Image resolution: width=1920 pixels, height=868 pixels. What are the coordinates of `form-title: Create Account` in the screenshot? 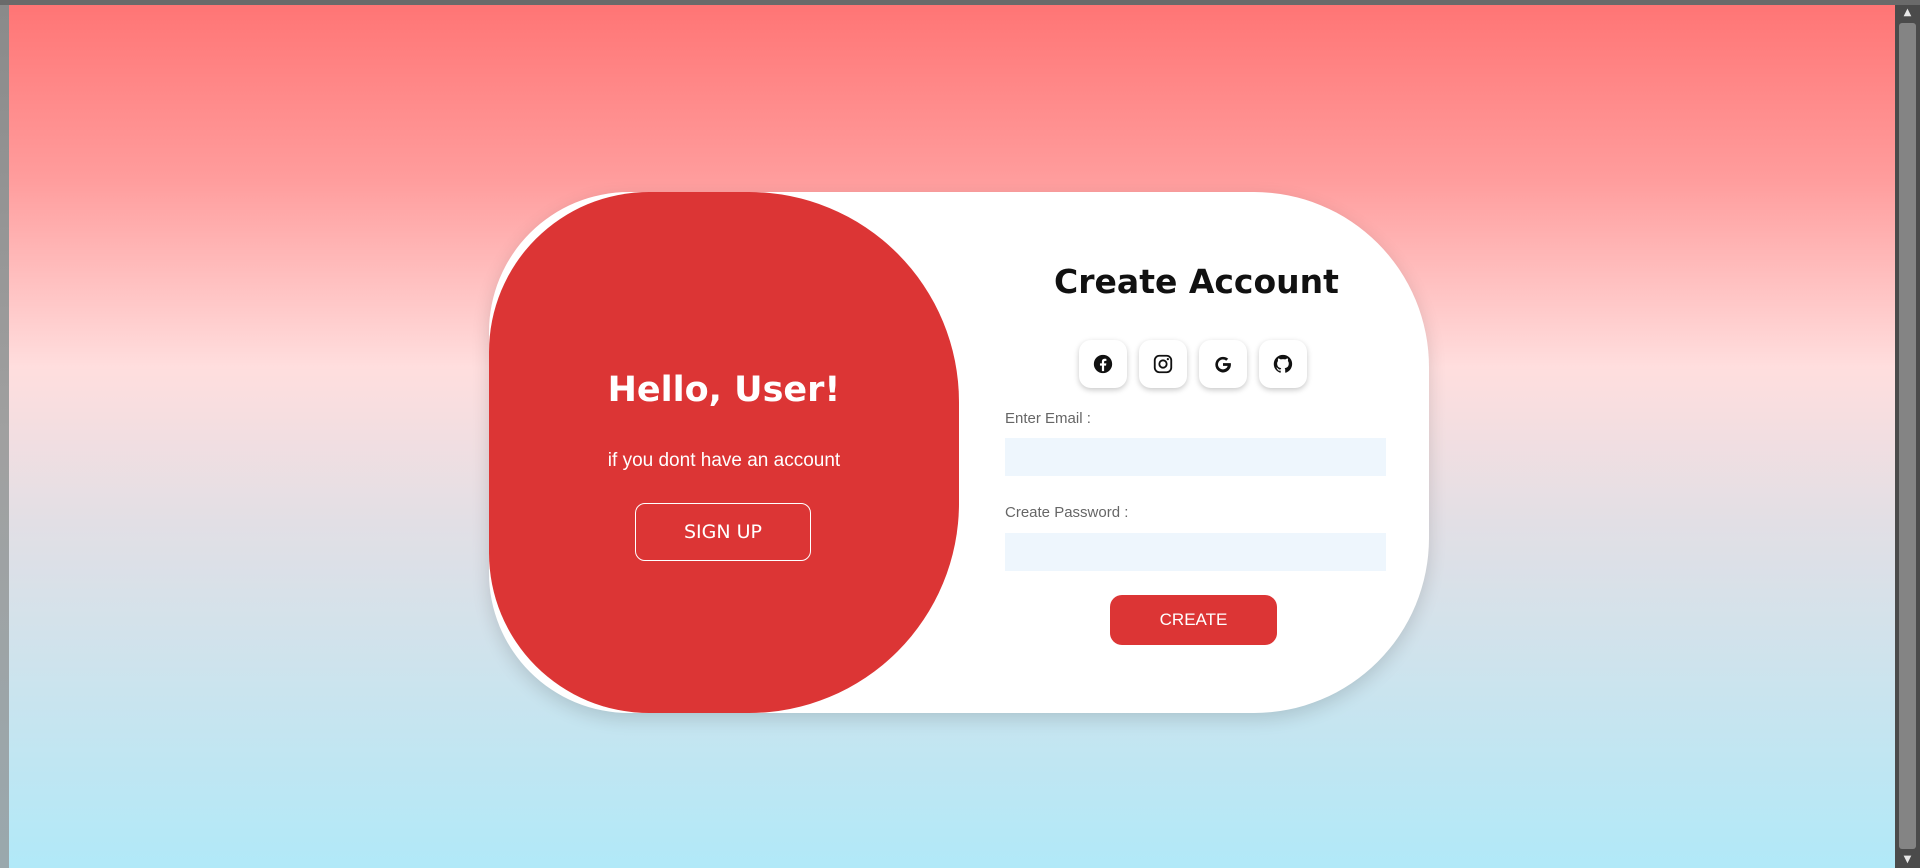 It's located at (1196, 281).